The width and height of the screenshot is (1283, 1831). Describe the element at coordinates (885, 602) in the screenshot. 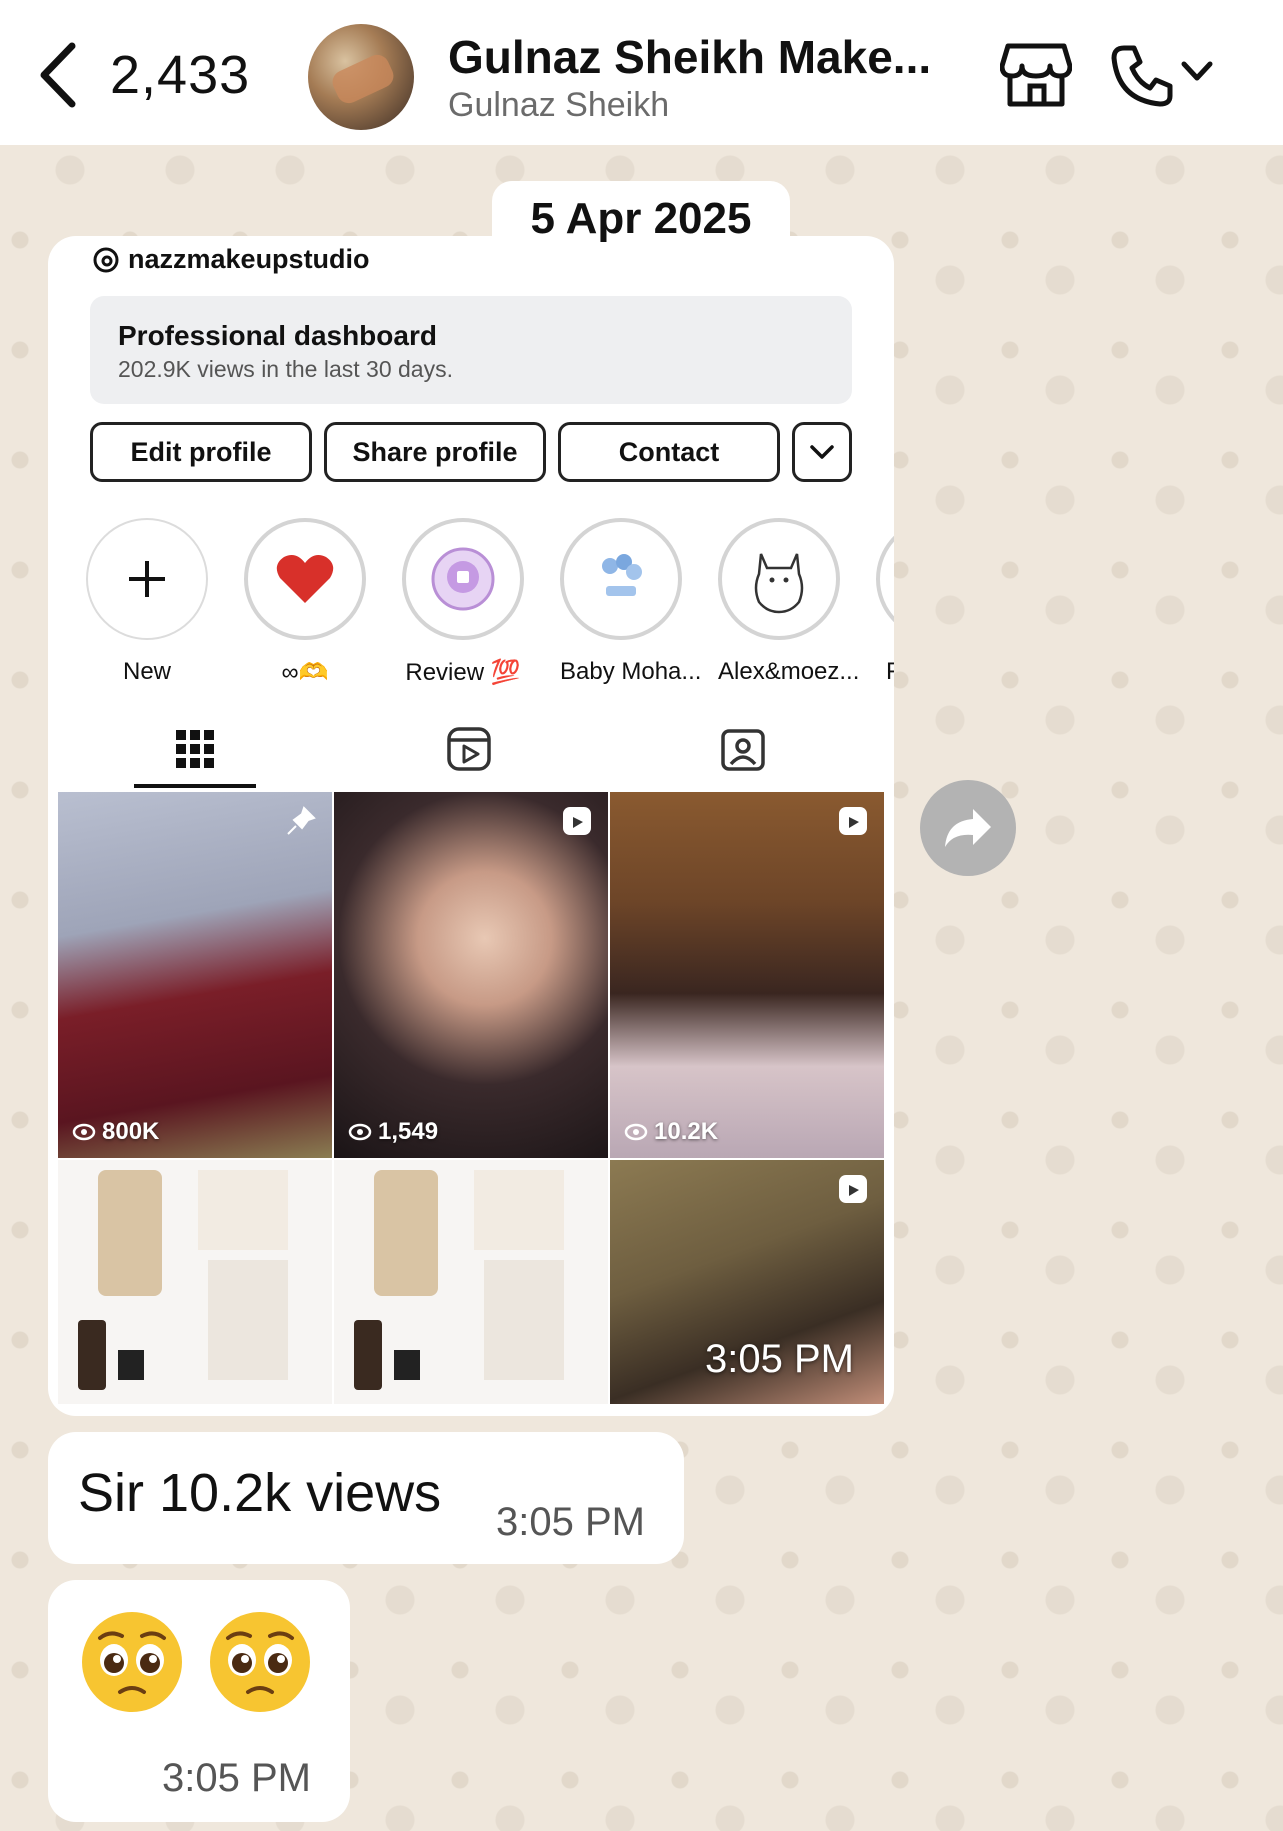

I see `highlight-partial: F(` at that location.